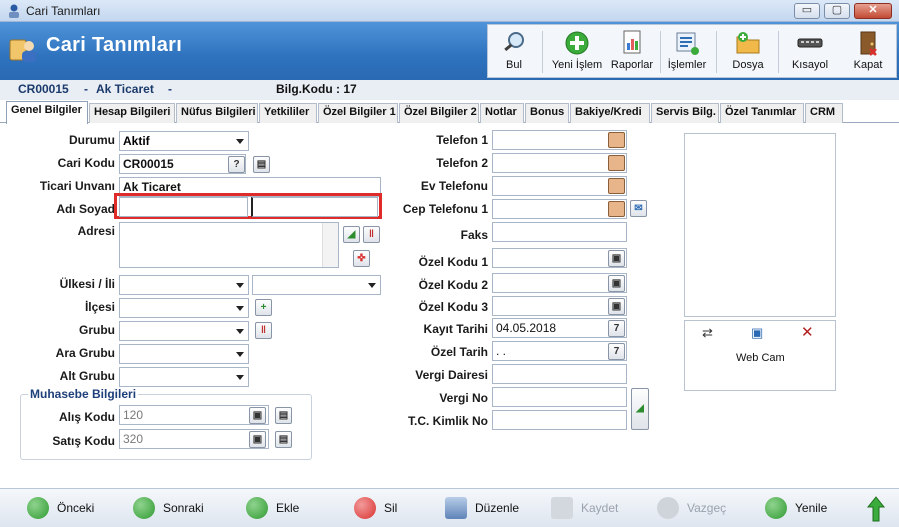 The image size is (899, 527). Describe the element at coordinates (514, 51) in the screenshot. I see `bul-button: Bul` at that location.